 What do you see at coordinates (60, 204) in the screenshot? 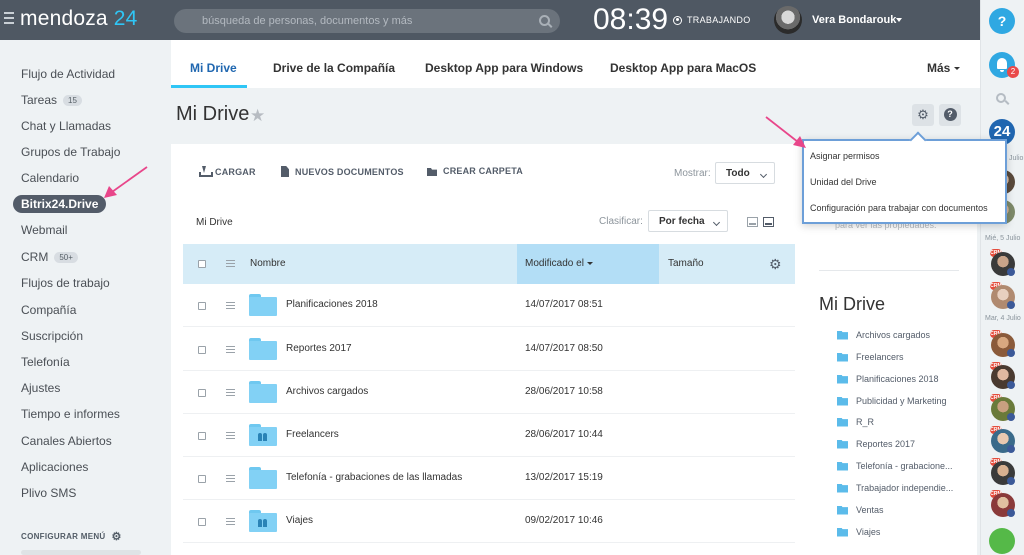
I see `sidebar-item-drive: Bitrix24.Drive` at bounding box center [60, 204].